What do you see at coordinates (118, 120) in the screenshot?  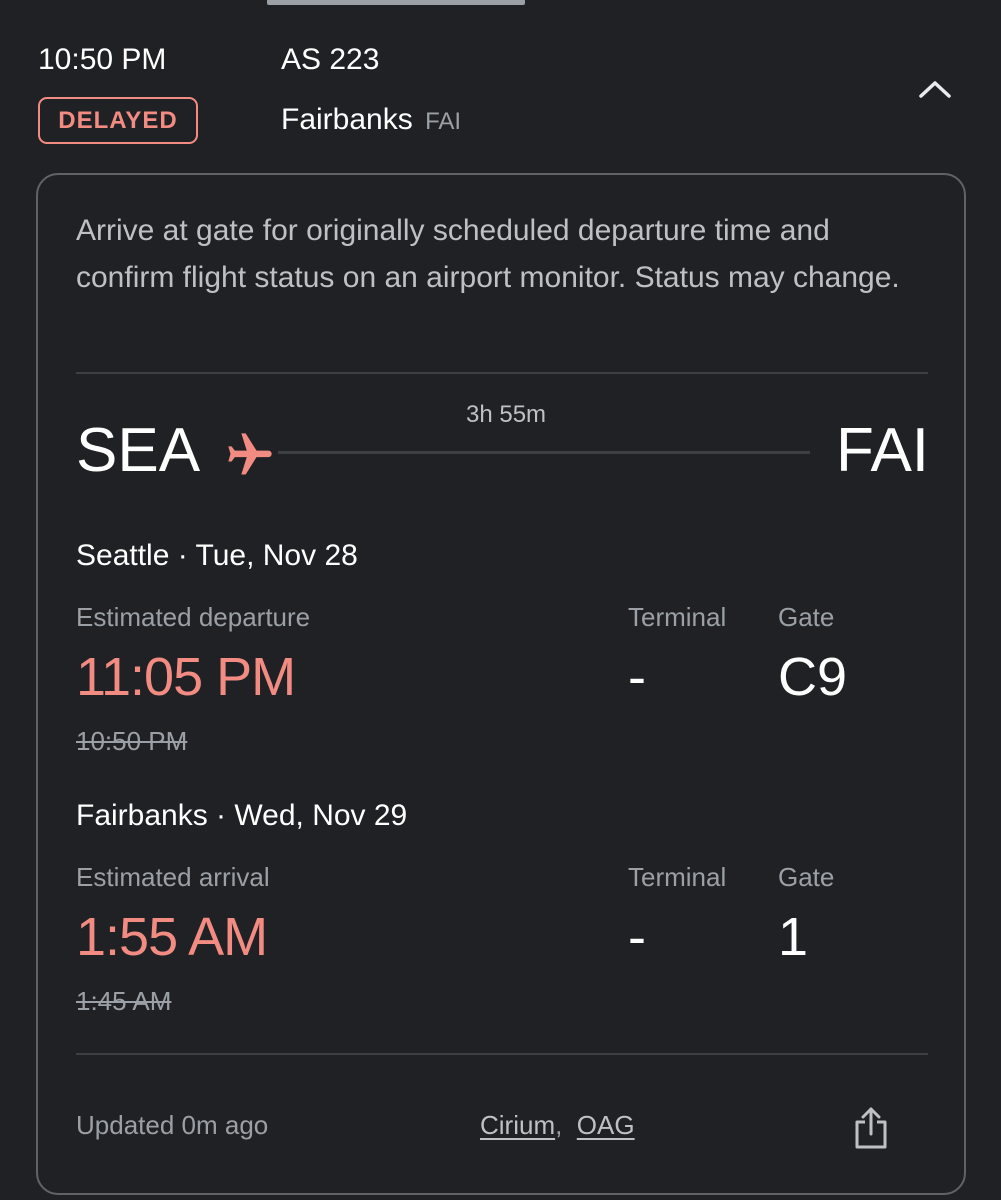 I see `status-badge: DELAYED` at bounding box center [118, 120].